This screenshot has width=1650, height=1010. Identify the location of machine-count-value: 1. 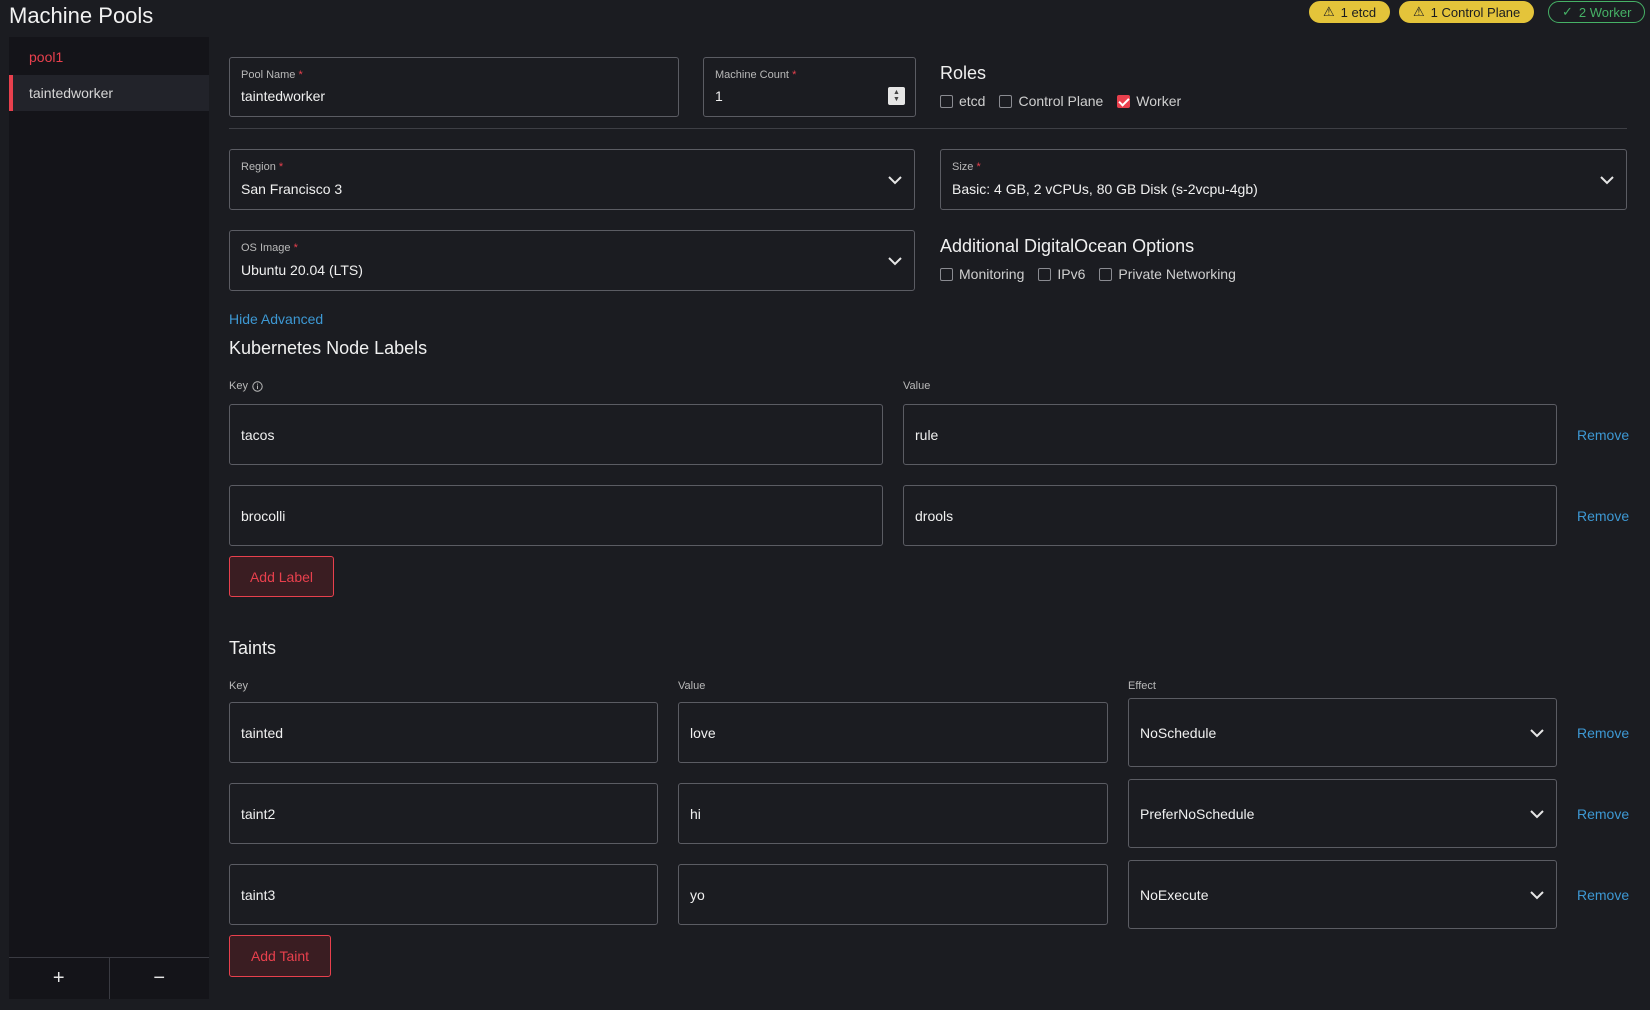
(719, 96).